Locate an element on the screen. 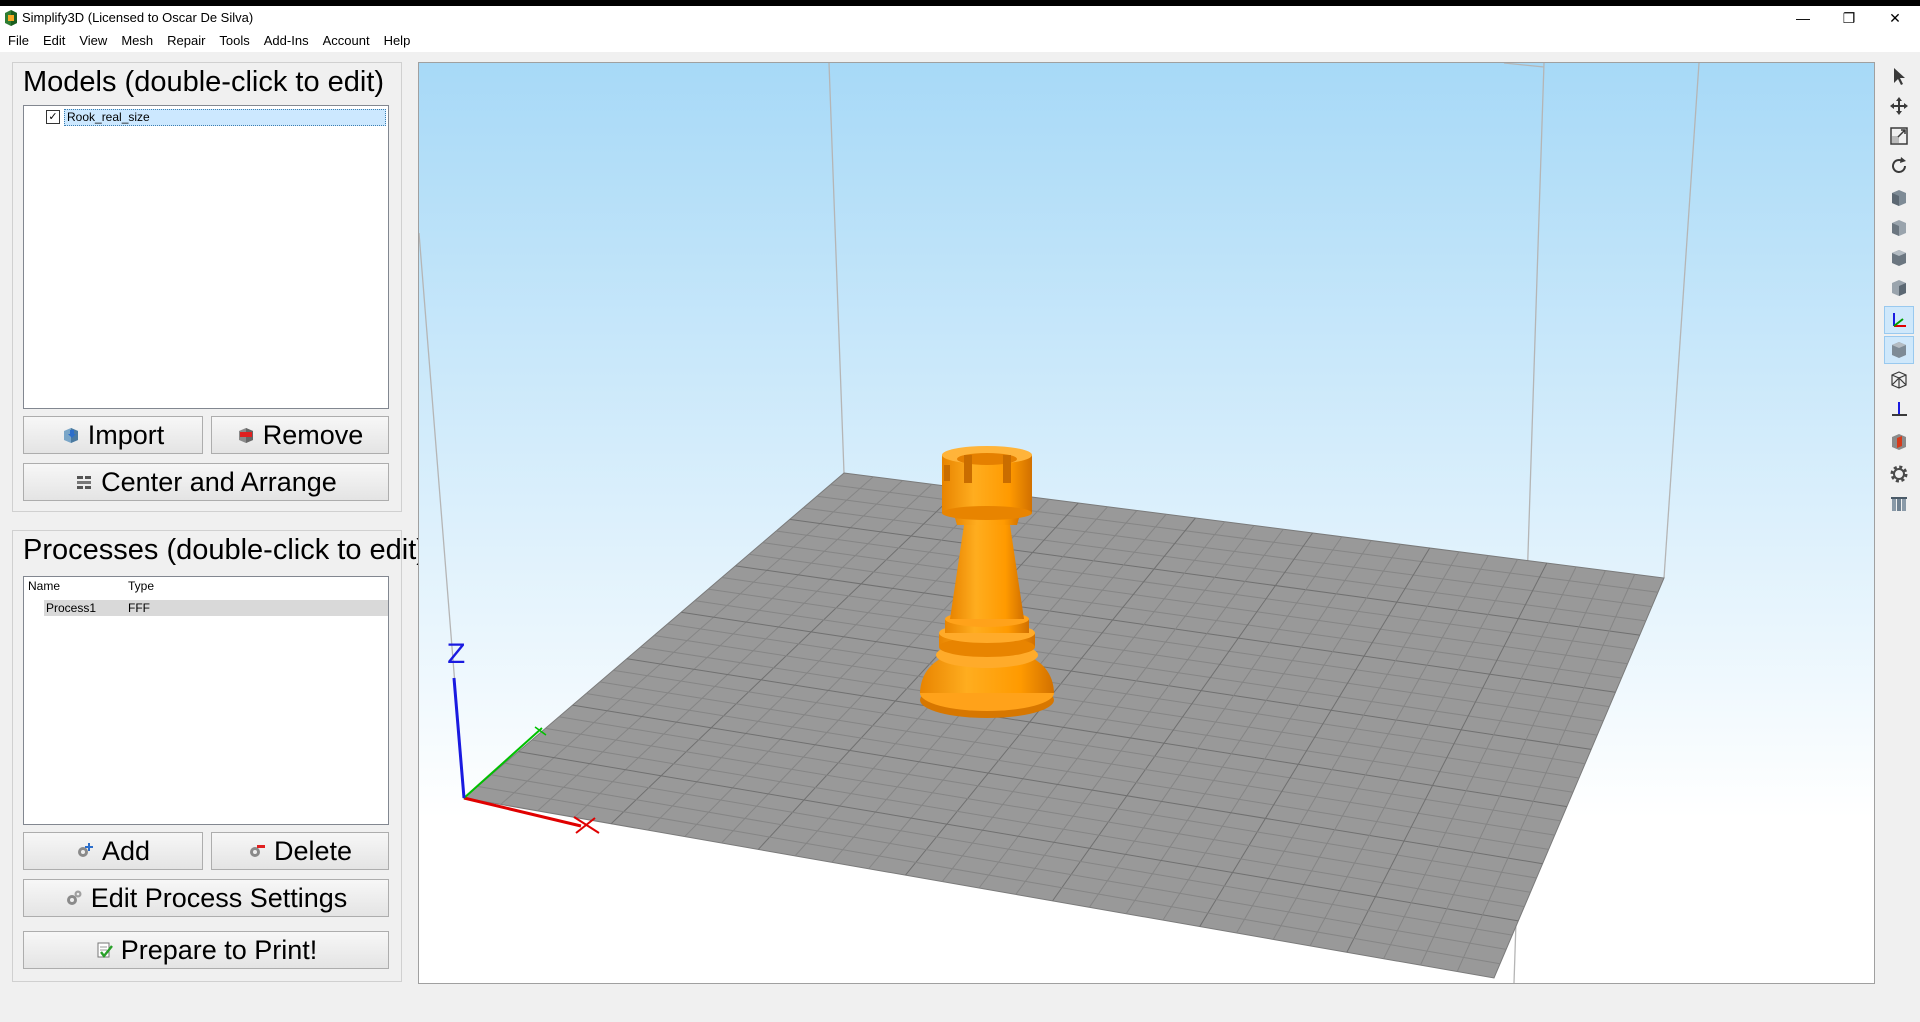 This screenshot has width=1920, height=1022. settings-gears-icon is located at coordinates (74, 897).